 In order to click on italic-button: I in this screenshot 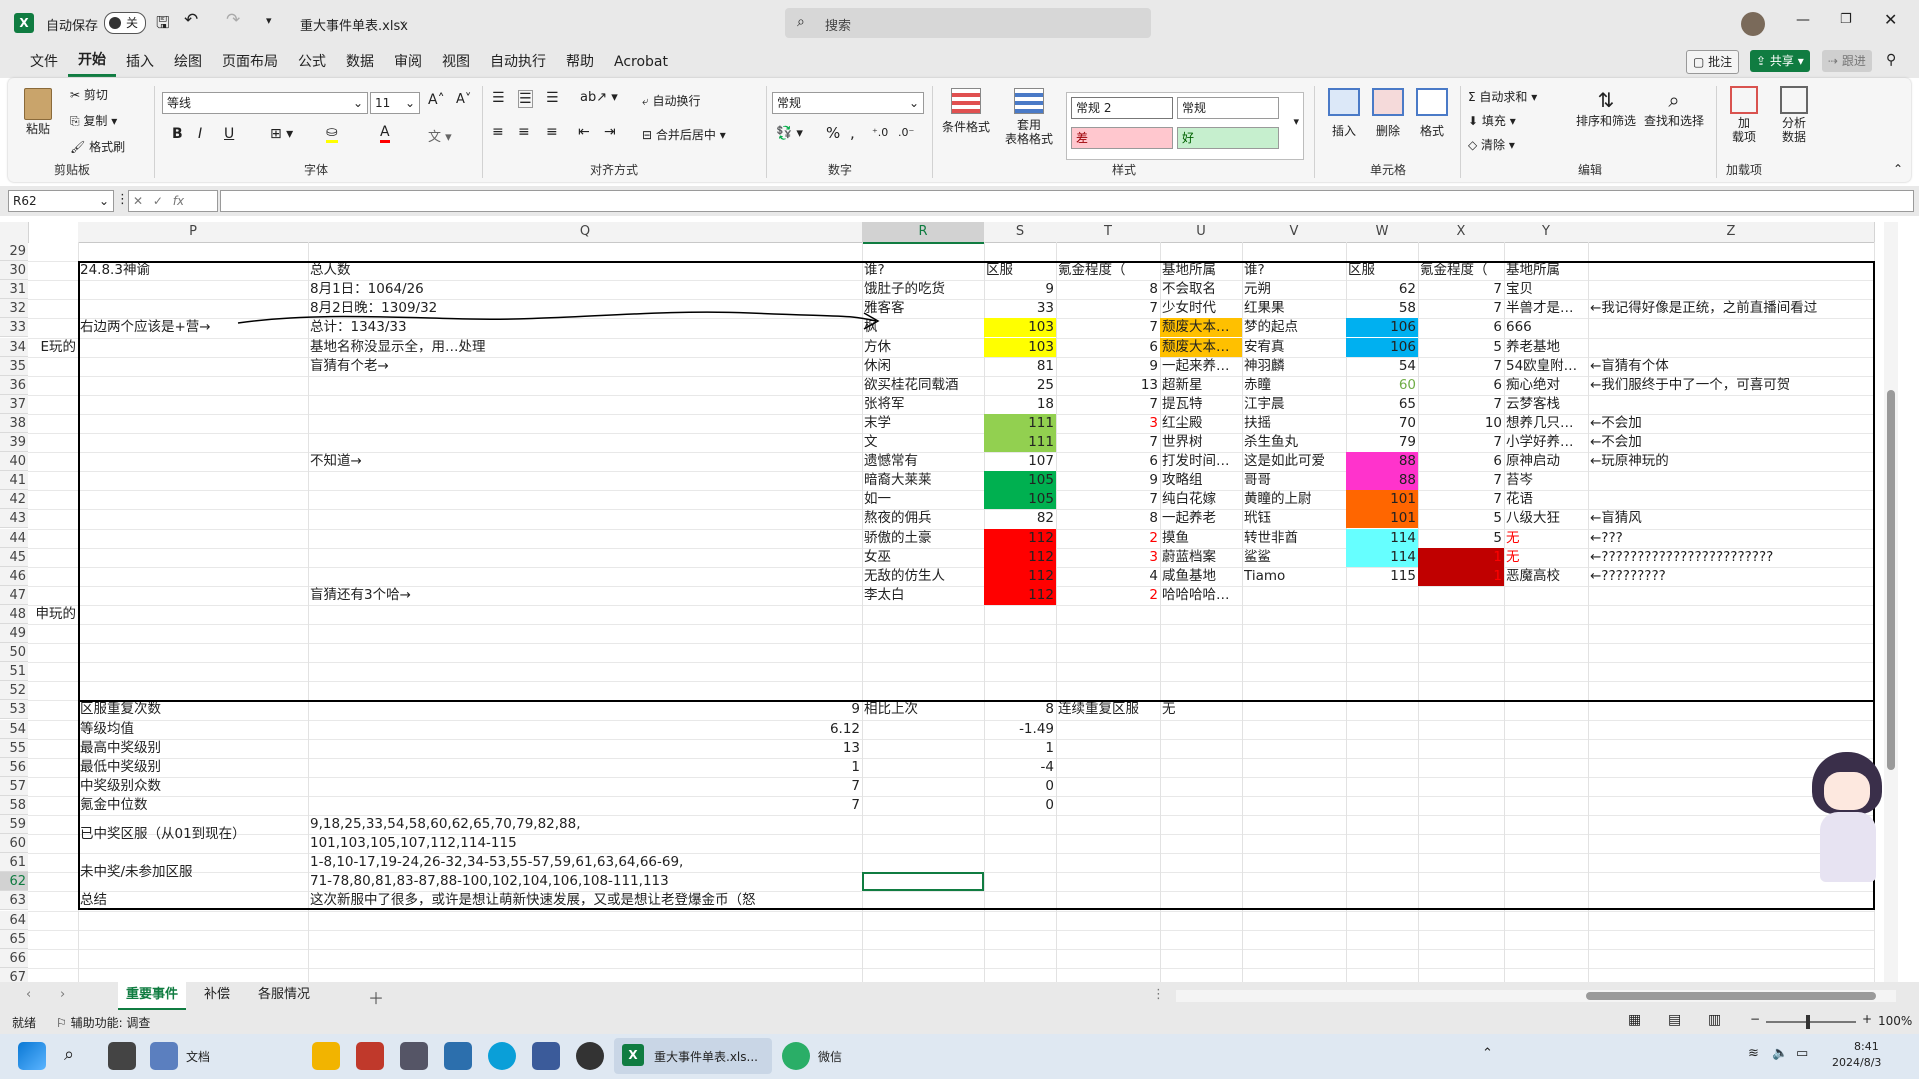, I will do `click(200, 134)`.